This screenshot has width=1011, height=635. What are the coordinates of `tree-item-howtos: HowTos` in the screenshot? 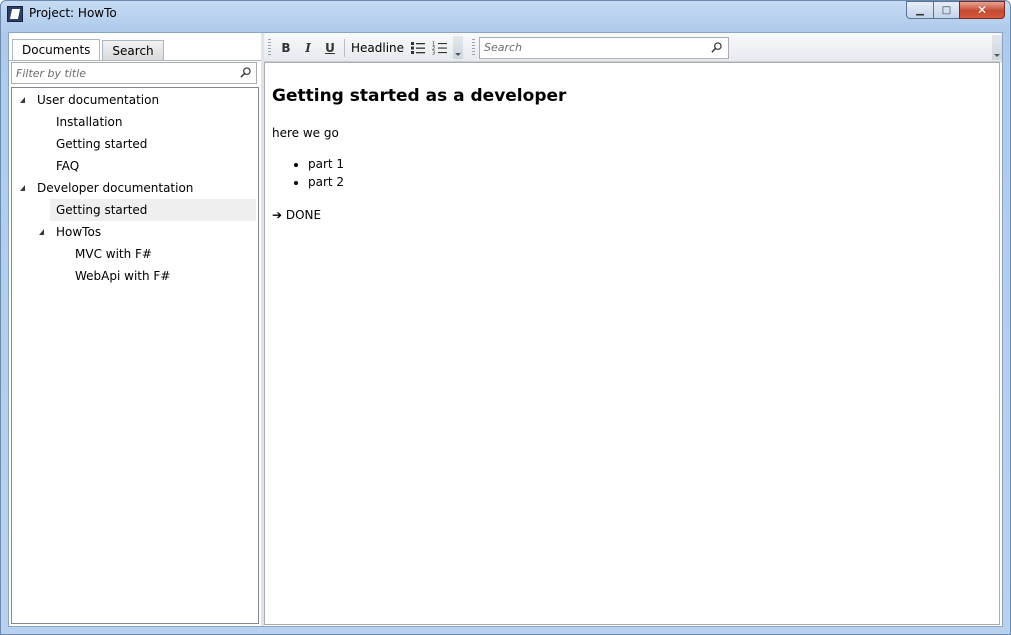 It's located at (135, 232).